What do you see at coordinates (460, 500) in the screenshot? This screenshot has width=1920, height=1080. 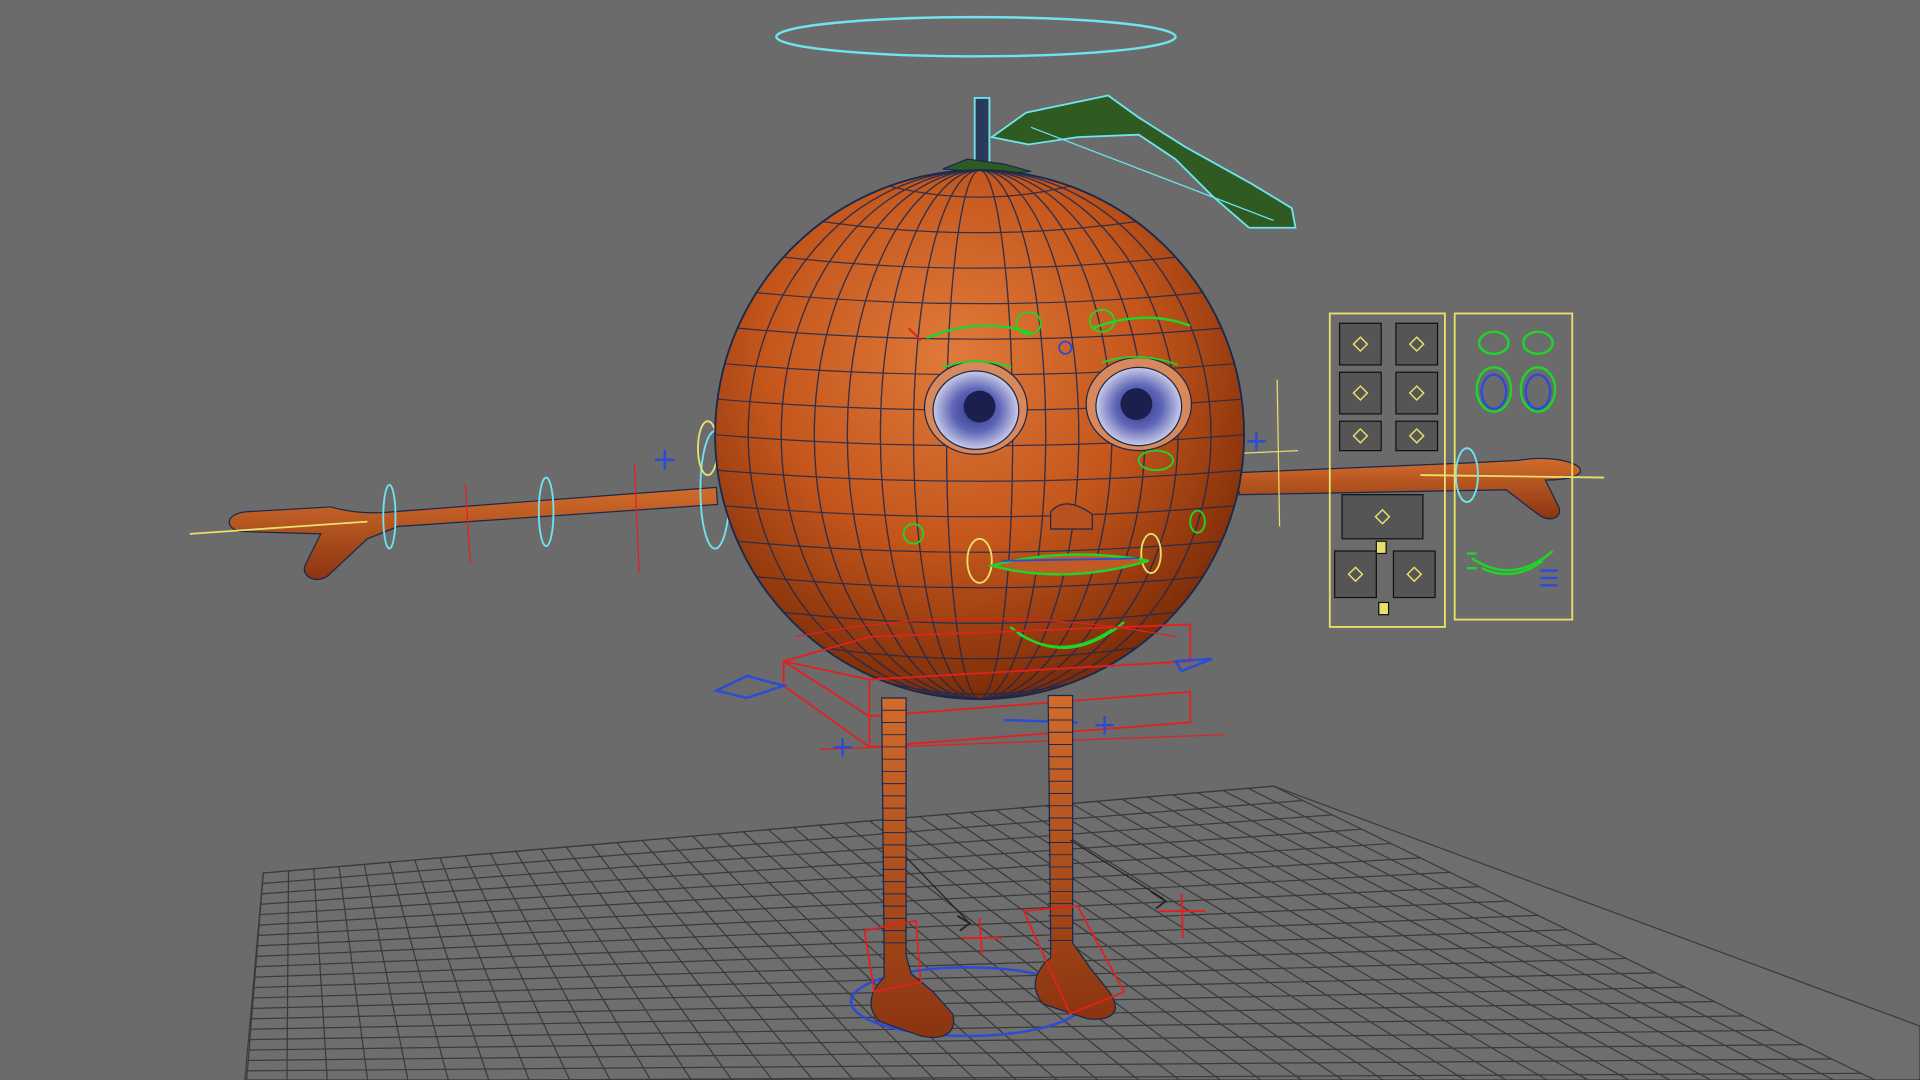 I see `left-arm: +` at bounding box center [460, 500].